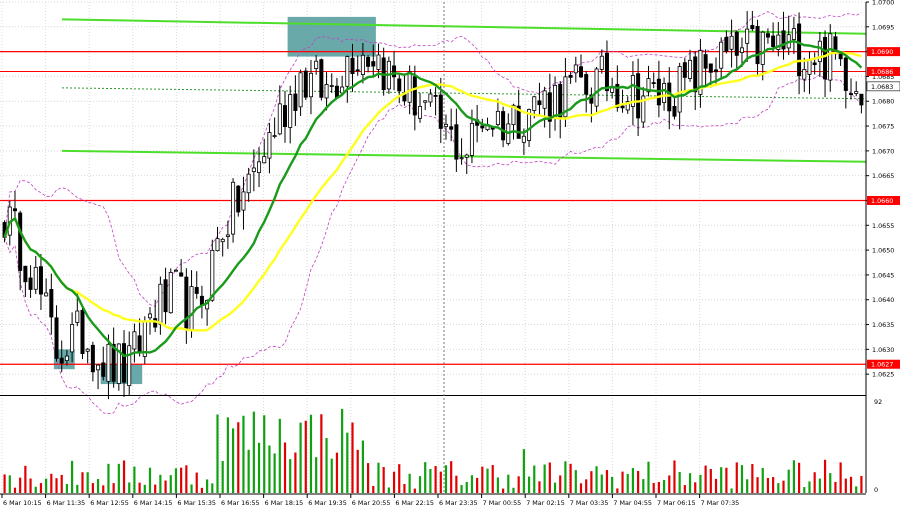 This screenshot has height=509, width=900. What do you see at coordinates (878, 402) in the screenshot?
I see `volume-max-label: 92` at bounding box center [878, 402].